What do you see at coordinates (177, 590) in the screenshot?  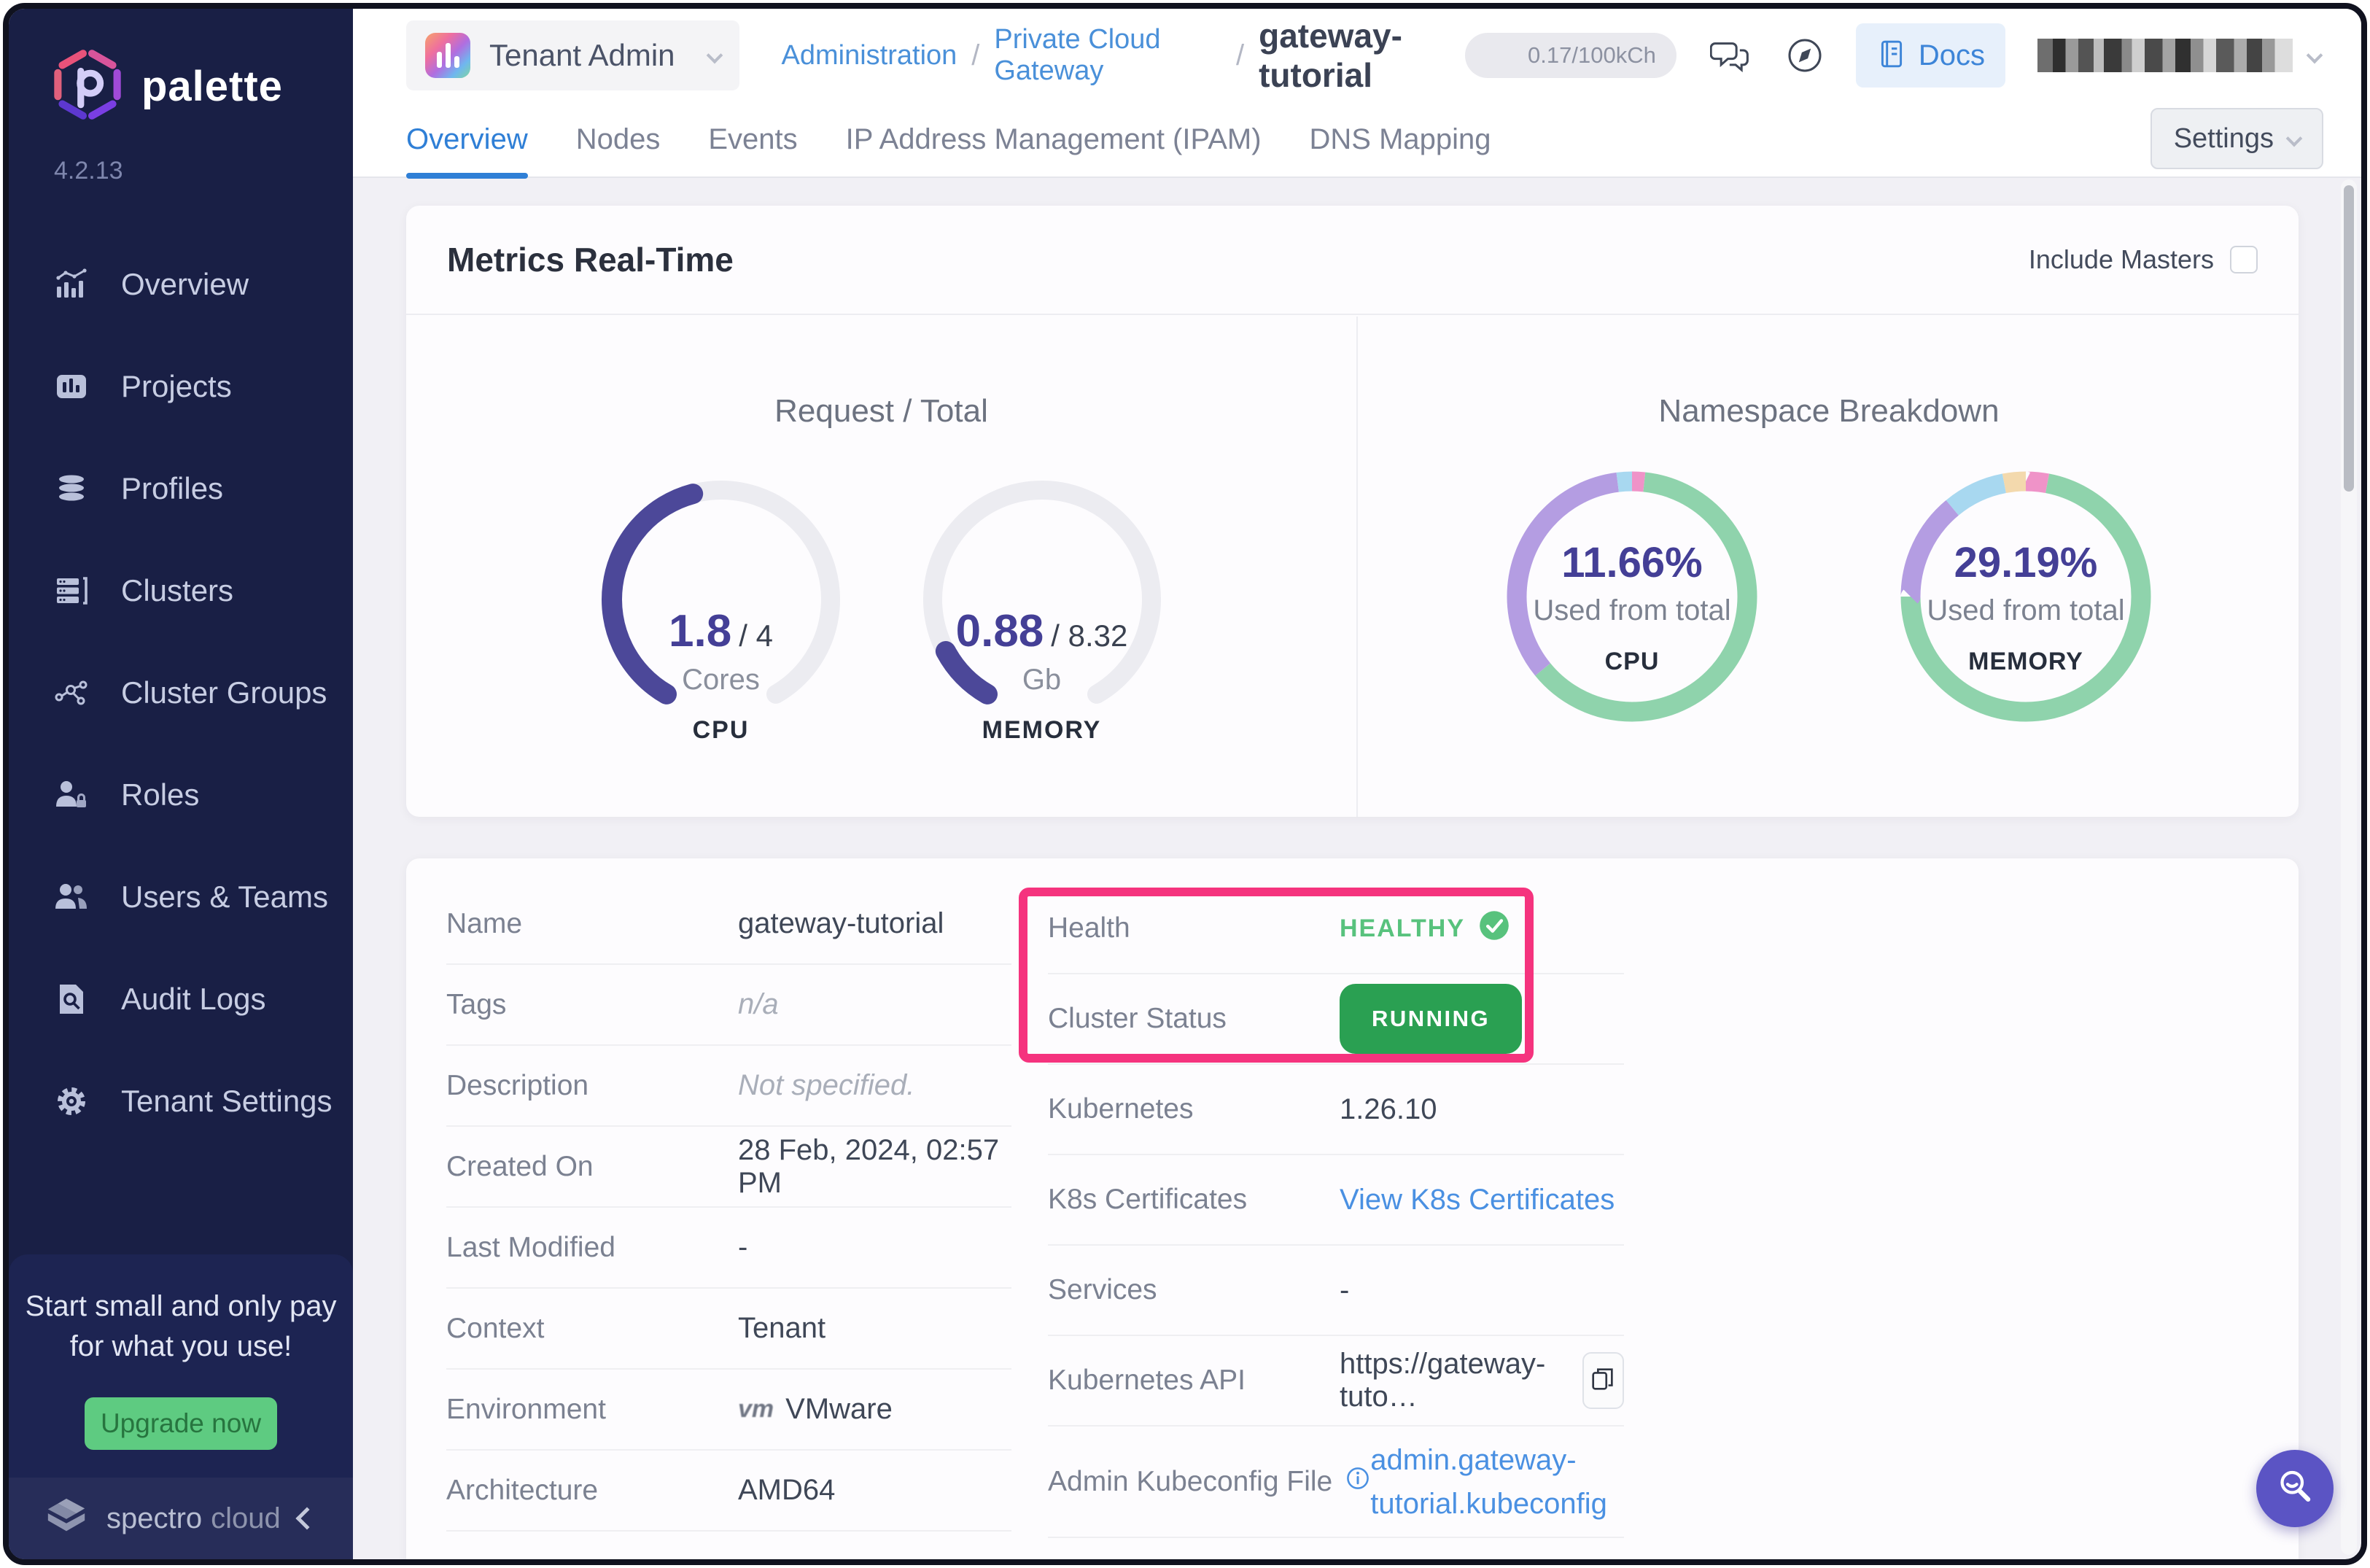 I see `sidebar-item-label: Clusters` at bounding box center [177, 590].